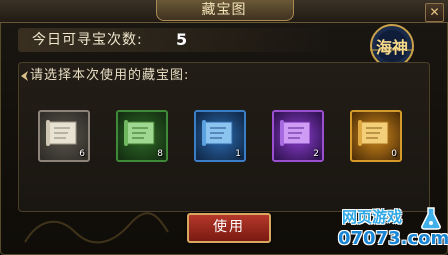  Describe the element at coordinates (182, 39) in the screenshot. I see `search-count-value: 5` at that location.